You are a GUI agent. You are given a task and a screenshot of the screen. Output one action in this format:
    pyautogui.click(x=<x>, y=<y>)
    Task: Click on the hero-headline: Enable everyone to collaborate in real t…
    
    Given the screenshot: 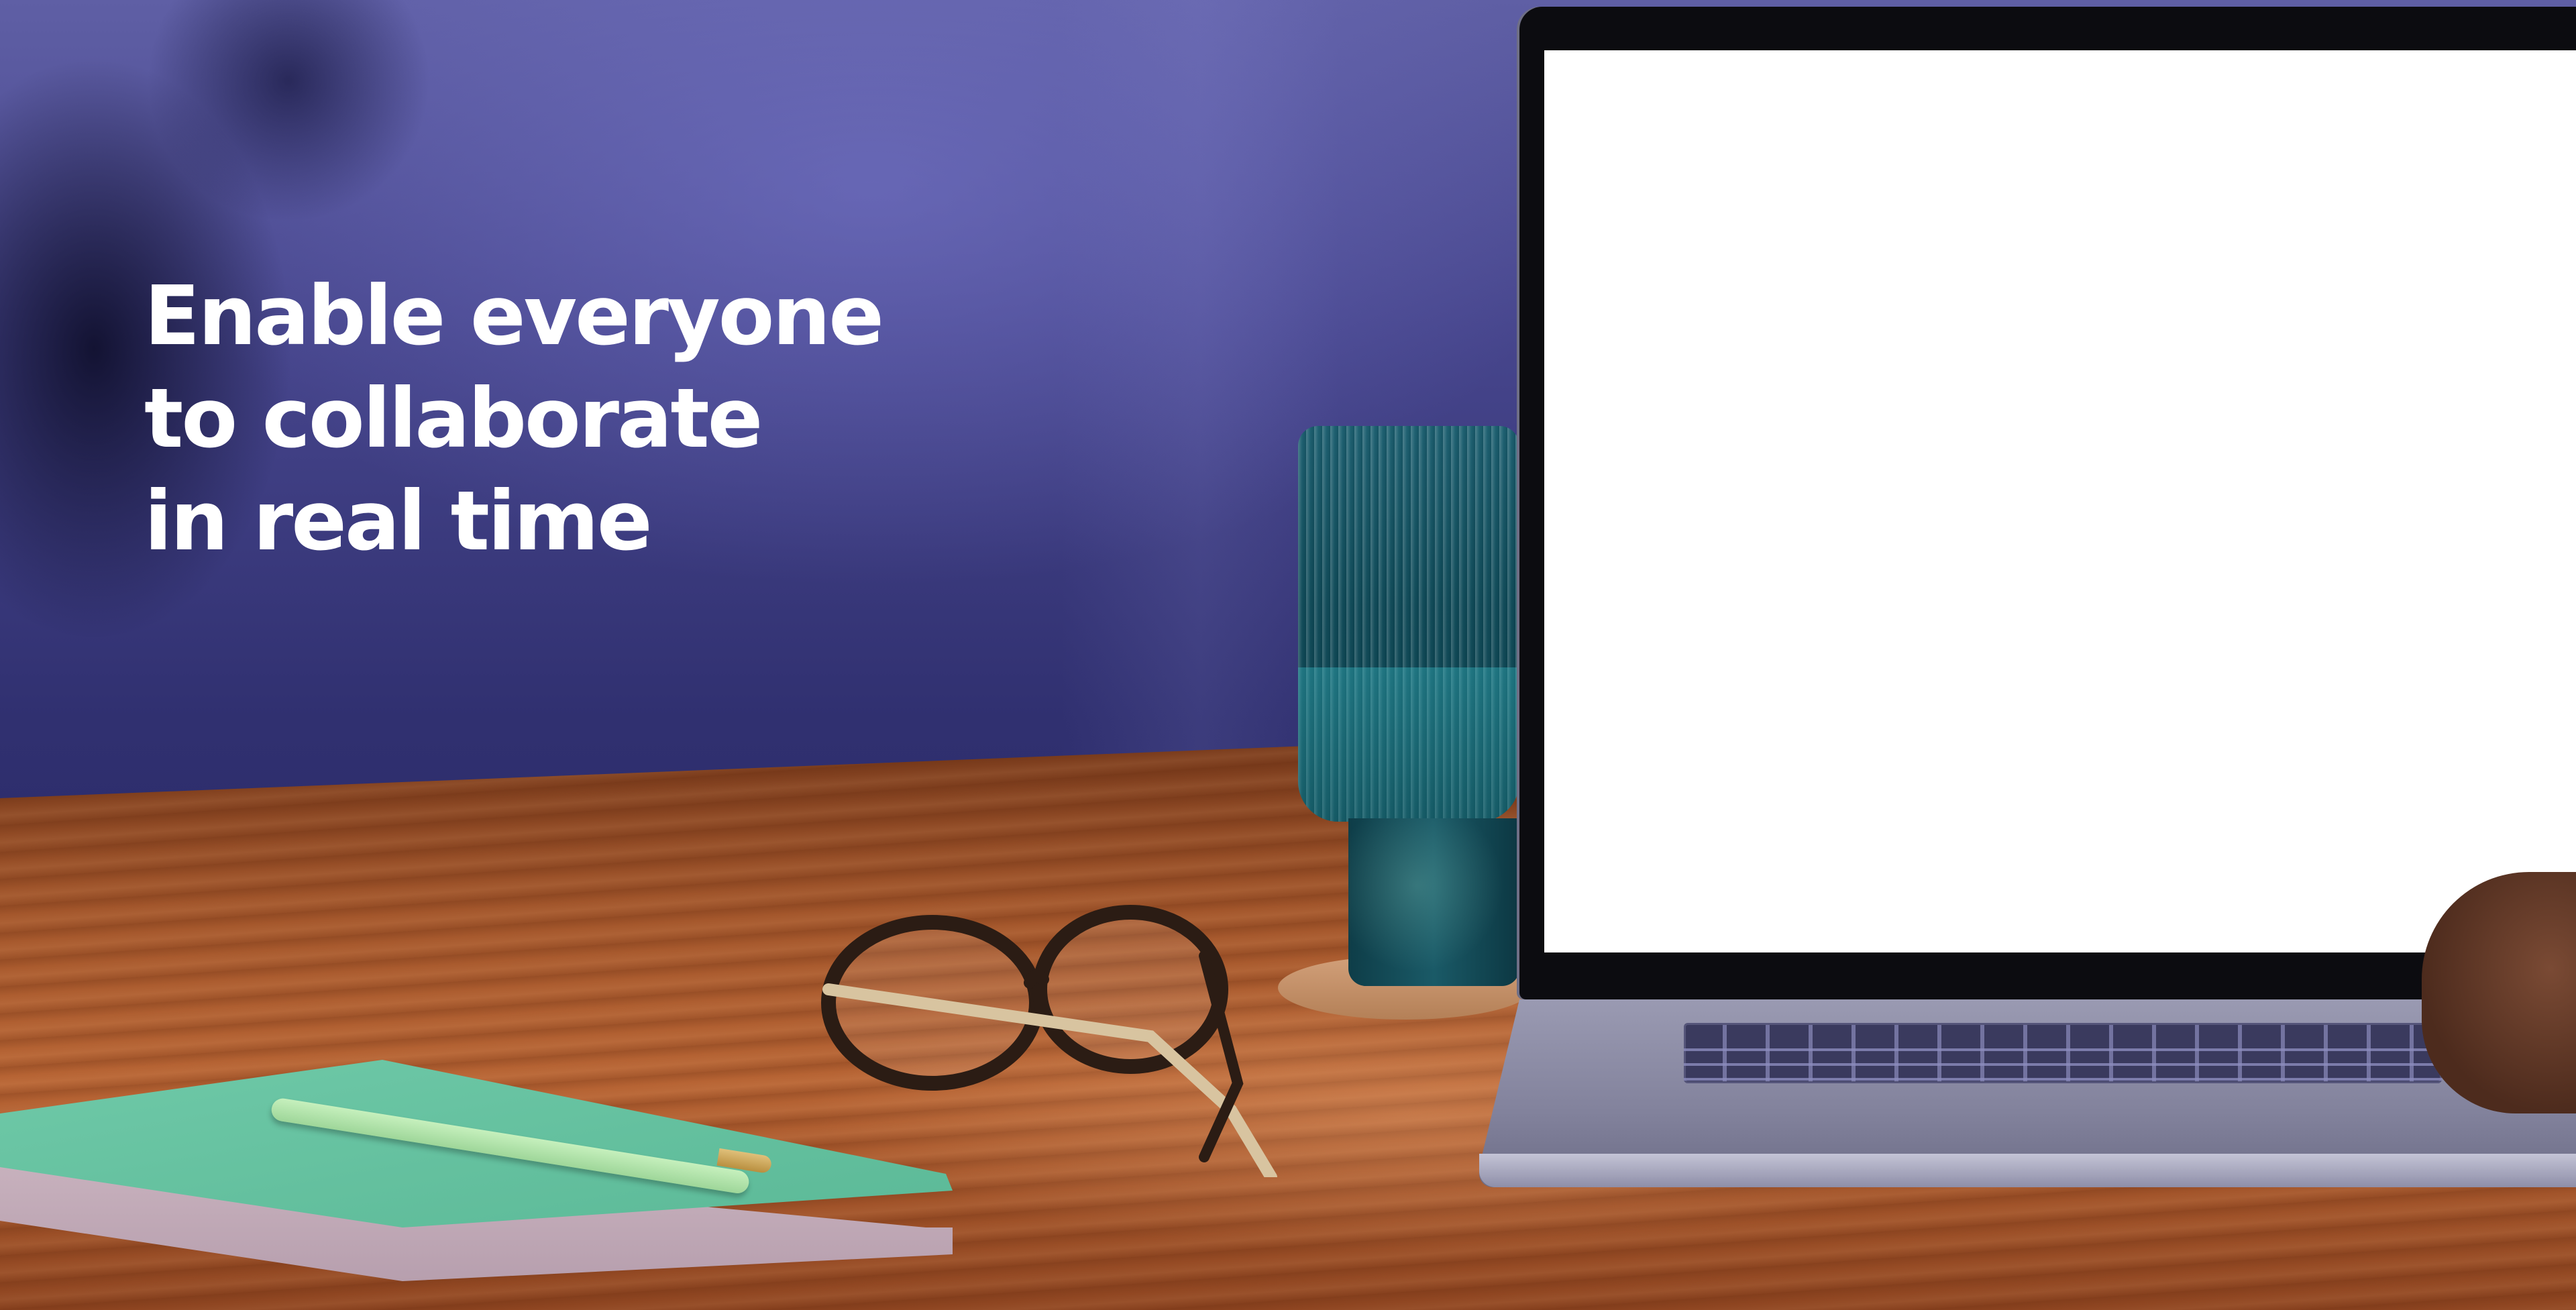 What is the action you would take?
    pyautogui.click(x=514, y=419)
    